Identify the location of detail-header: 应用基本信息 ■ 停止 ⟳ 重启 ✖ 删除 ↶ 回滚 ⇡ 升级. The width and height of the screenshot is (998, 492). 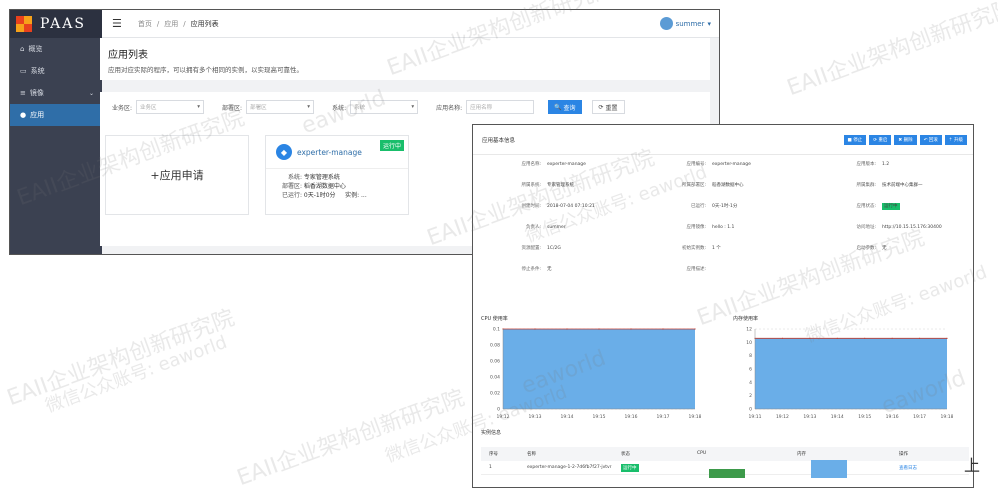
(723, 140).